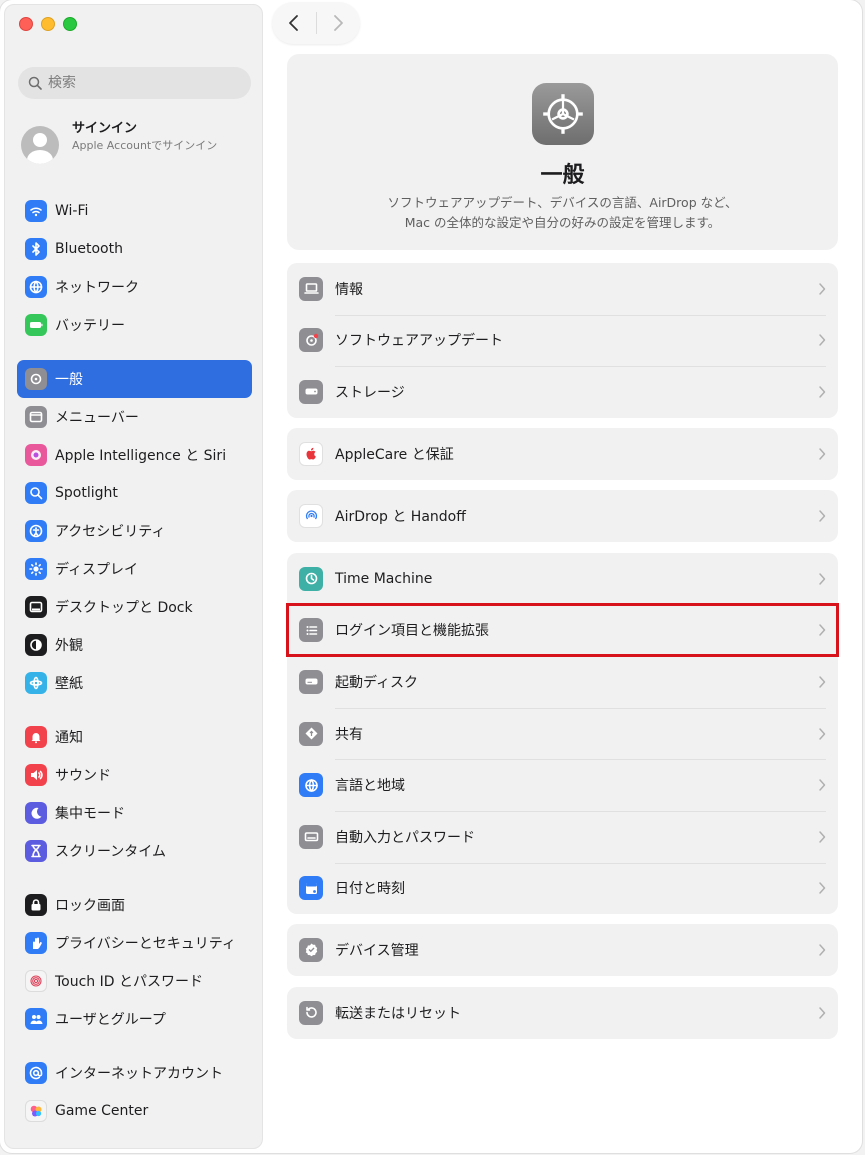 The height and width of the screenshot is (1155, 865). Describe the element at coordinates (36, 851) in the screenshot. I see `hourglass-icon` at that location.